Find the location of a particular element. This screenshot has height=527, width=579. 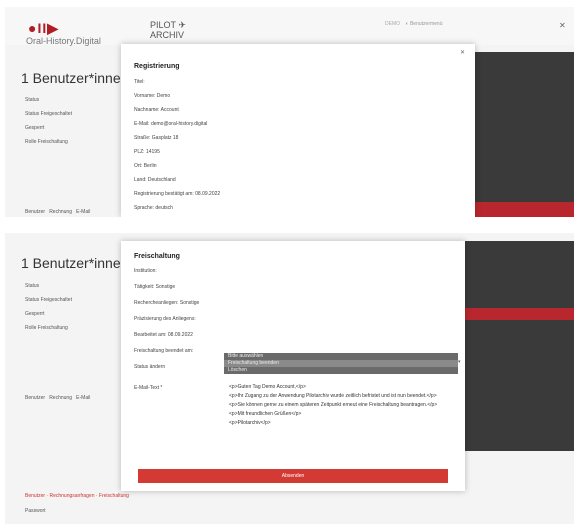

status-option-selected: Freischaltung beenden is located at coordinates (341, 363).